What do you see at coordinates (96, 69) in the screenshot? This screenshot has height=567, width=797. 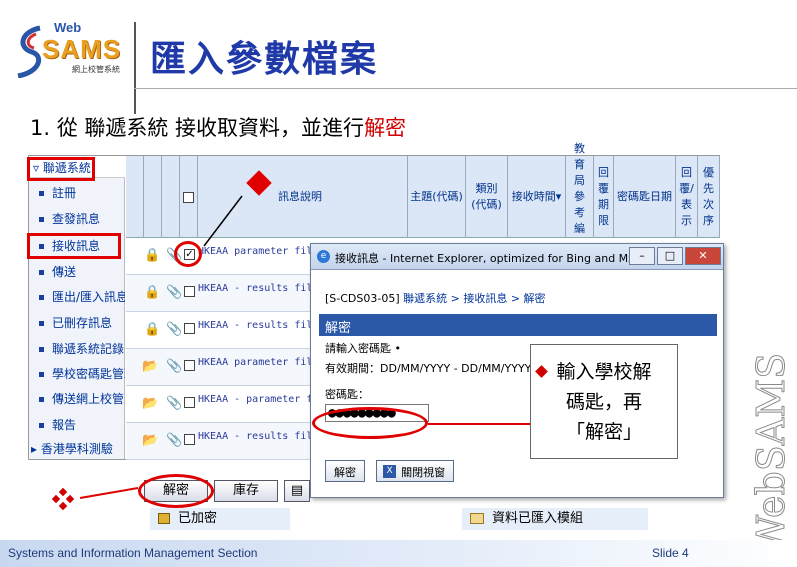 I see `logo-subtitle: 網上校管系統` at bounding box center [96, 69].